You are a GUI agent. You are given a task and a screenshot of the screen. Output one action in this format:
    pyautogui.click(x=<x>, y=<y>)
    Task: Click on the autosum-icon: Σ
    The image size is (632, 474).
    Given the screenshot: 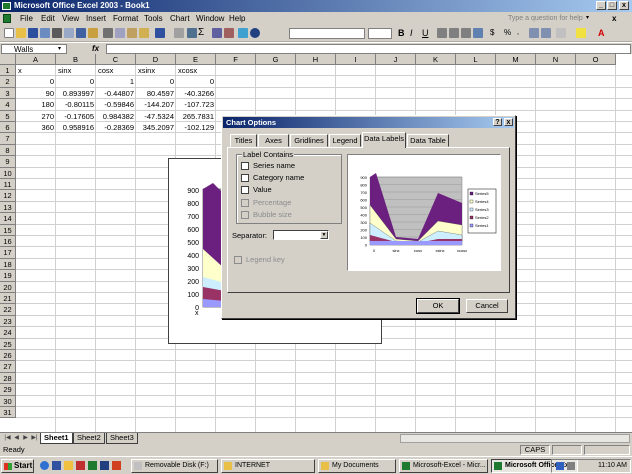 What is the action you would take?
    pyautogui.click(x=203, y=33)
    